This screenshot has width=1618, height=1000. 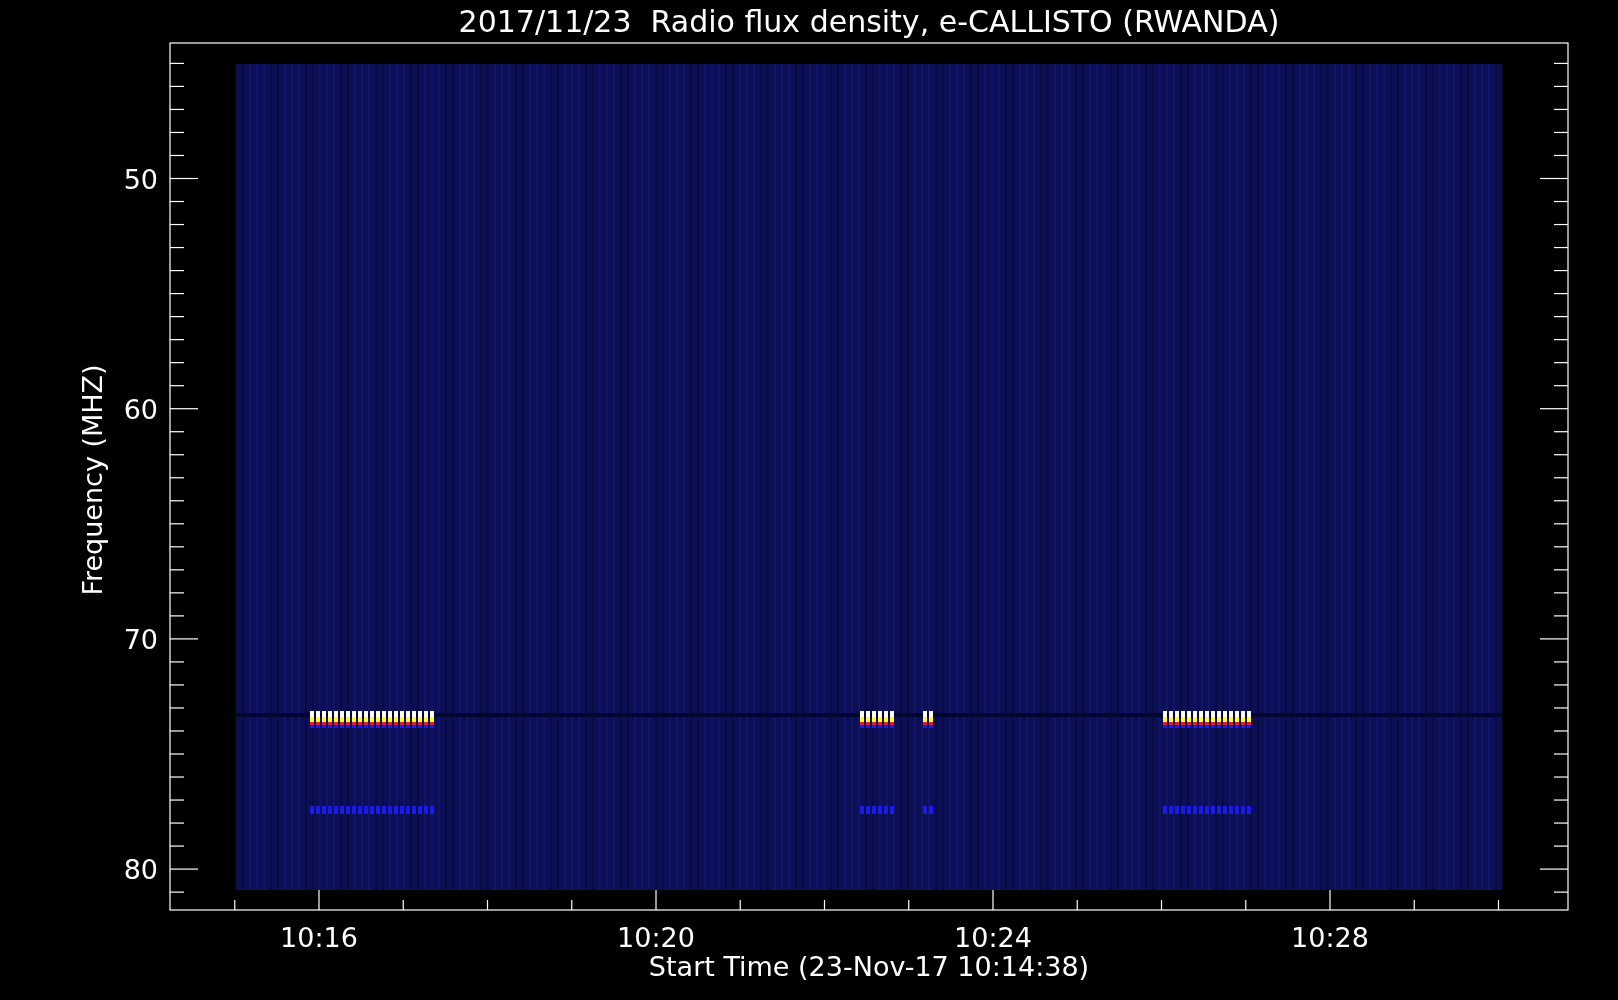 I want to click on y-tick-label: 60, so click(x=140, y=409).